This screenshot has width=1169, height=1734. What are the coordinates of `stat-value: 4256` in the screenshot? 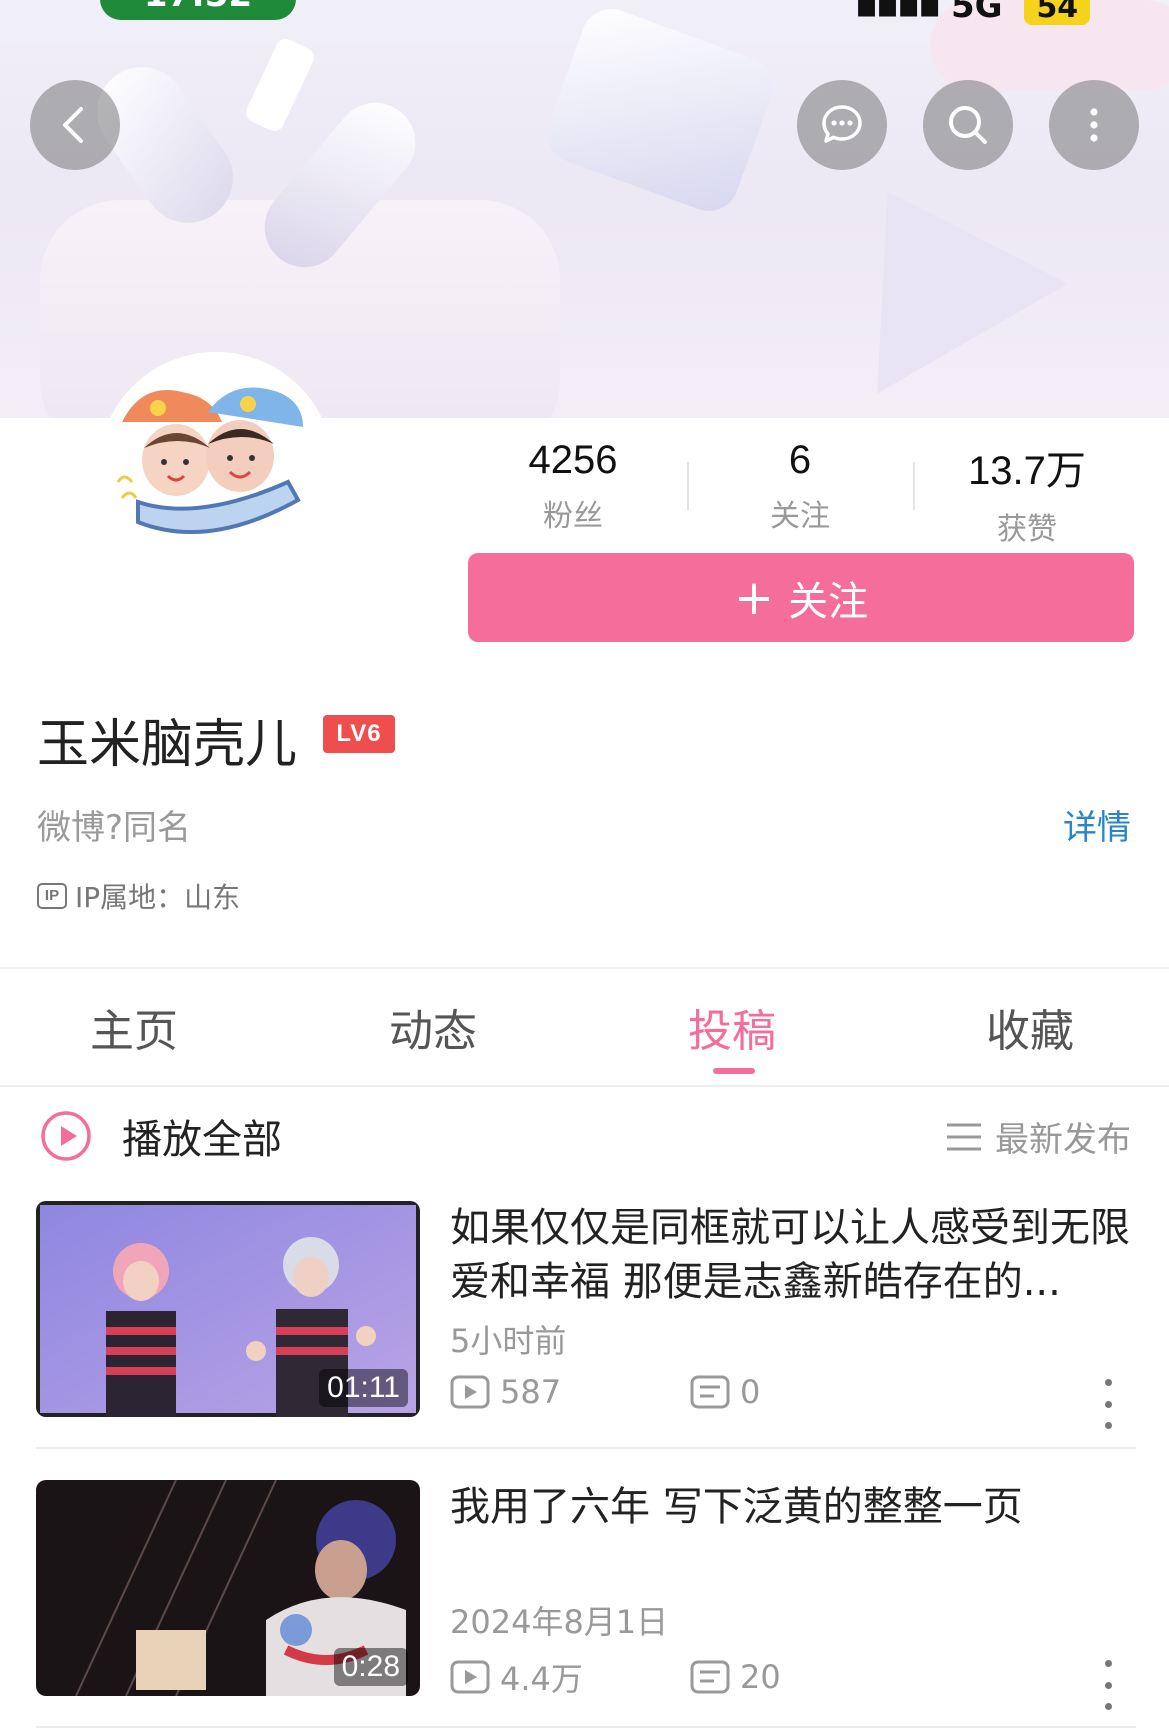 It's located at (573, 460).